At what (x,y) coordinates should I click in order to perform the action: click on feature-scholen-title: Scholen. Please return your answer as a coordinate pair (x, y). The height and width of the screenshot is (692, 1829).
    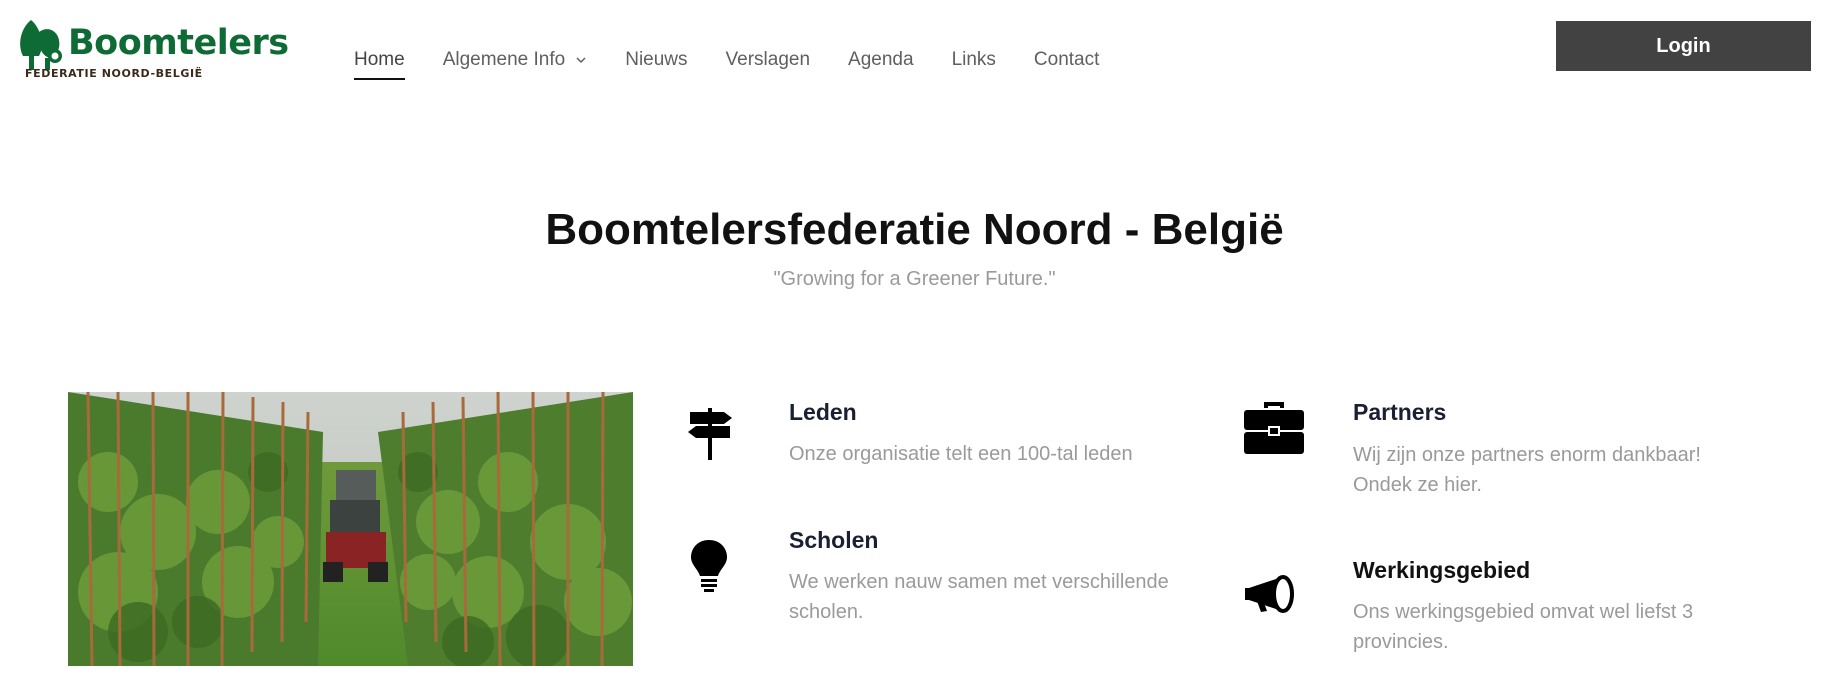
    Looking at the image, I should click on (834, 540).